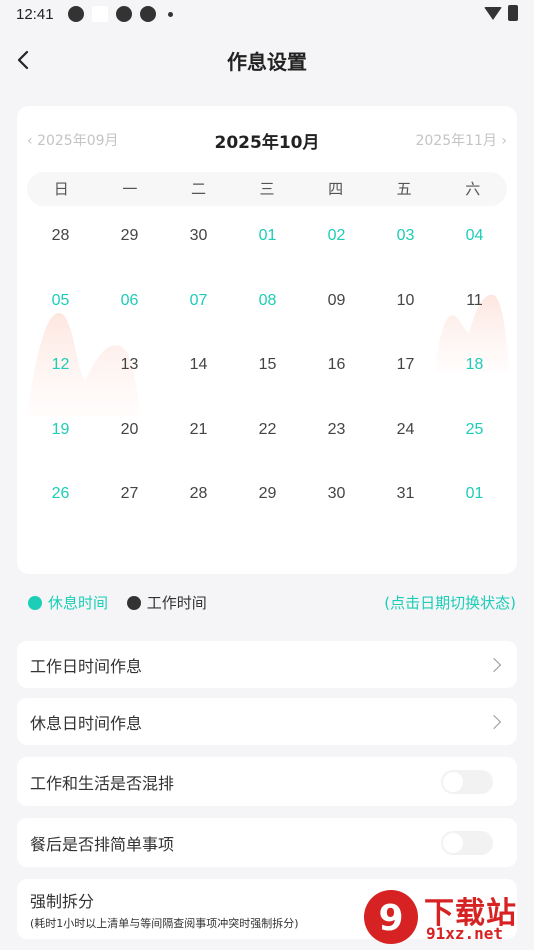  I want to click on calendar-day-work: 22, so click(267, 432).